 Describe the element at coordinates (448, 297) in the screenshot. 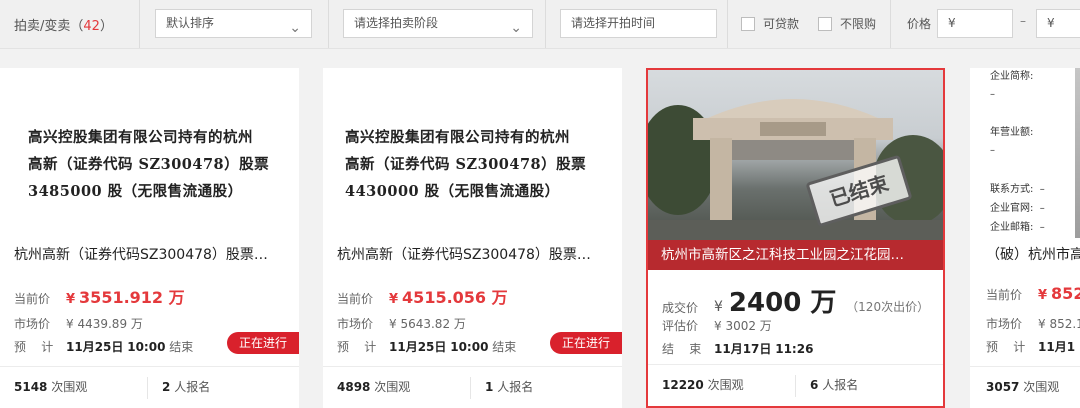

I see `current-price: ¥4515.056 万` at that location.